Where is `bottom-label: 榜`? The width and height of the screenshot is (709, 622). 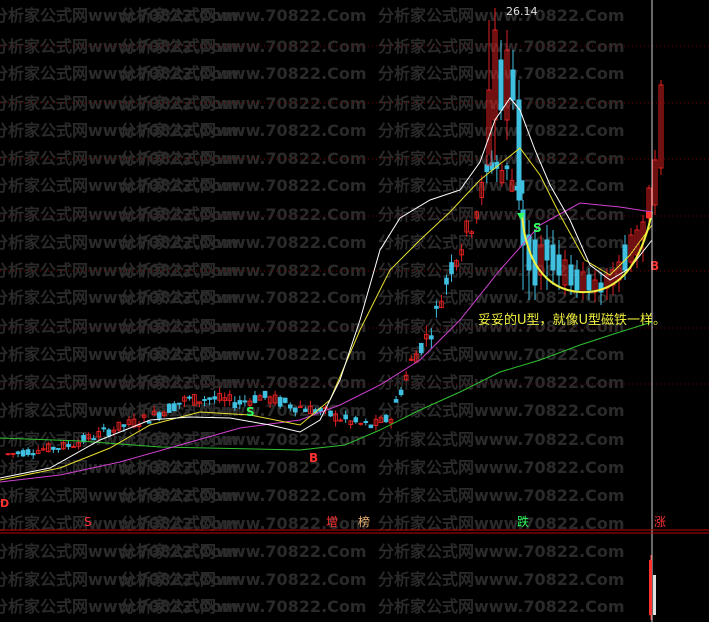
bottom-label: 榜 is located at coordinates (364, 521).